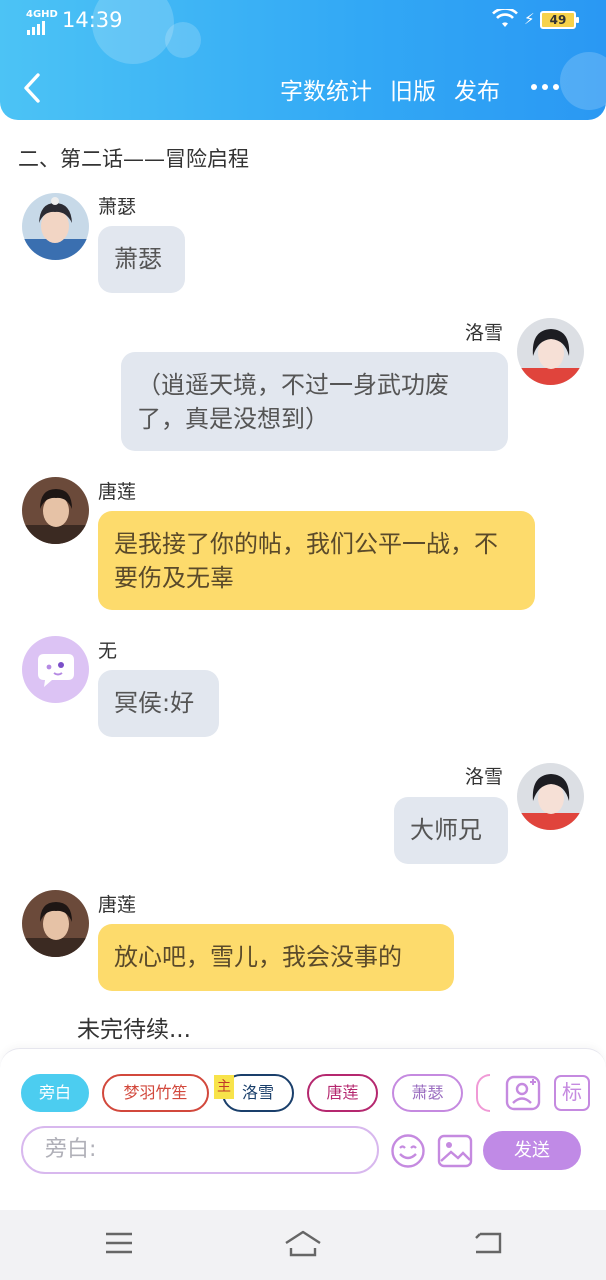 Image resolution: width=606 pixels, height=1280 pixels. Describe the element at coordinates (427, 1093) in the screenshot. I see `role-chip-xiaose: 萧瑟` at that location.